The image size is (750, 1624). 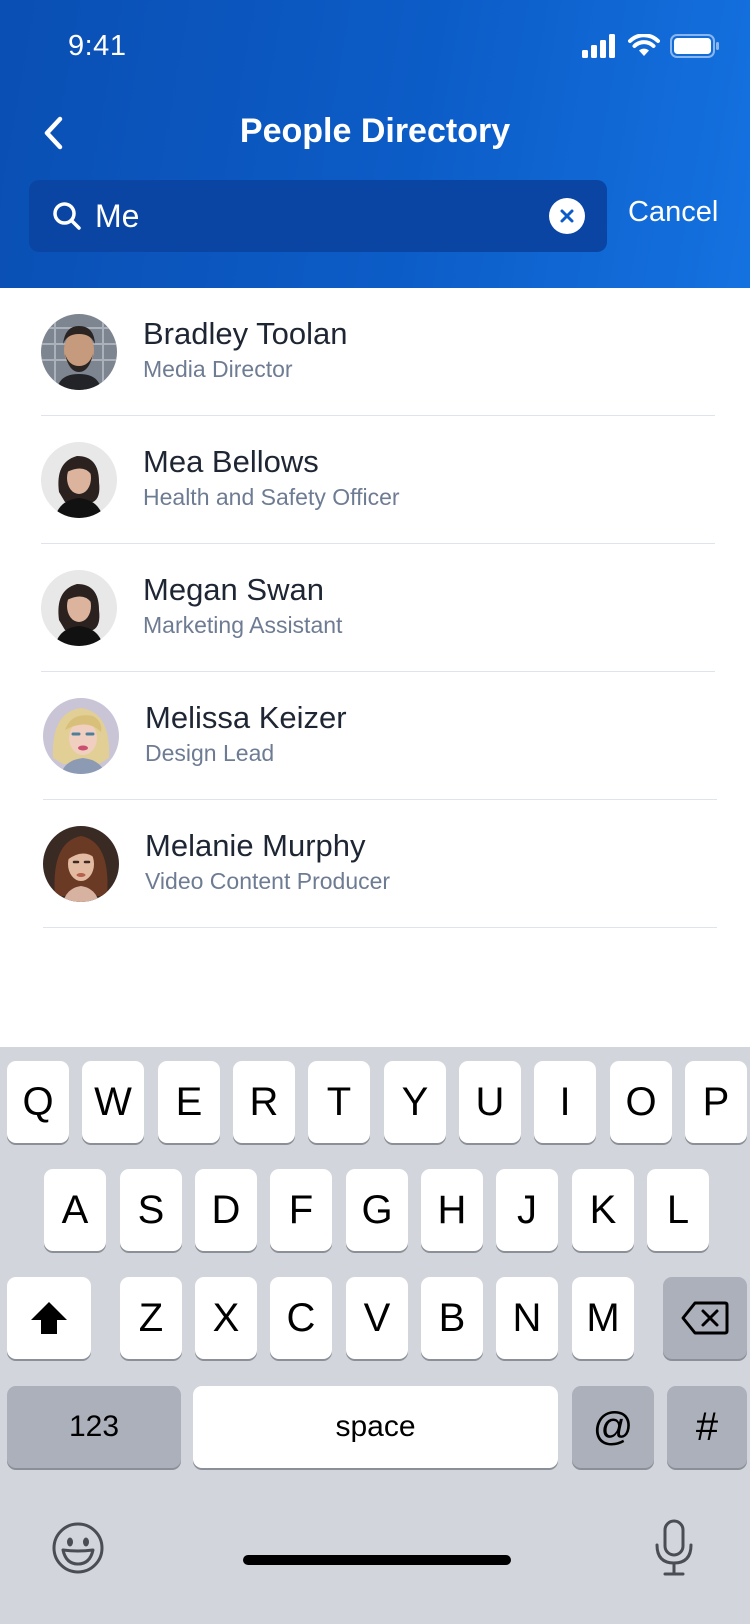 What do you see at coordinates (301, 1318) in the screenshot?
I see `key-c: C` at bounding box center [301, 1318].